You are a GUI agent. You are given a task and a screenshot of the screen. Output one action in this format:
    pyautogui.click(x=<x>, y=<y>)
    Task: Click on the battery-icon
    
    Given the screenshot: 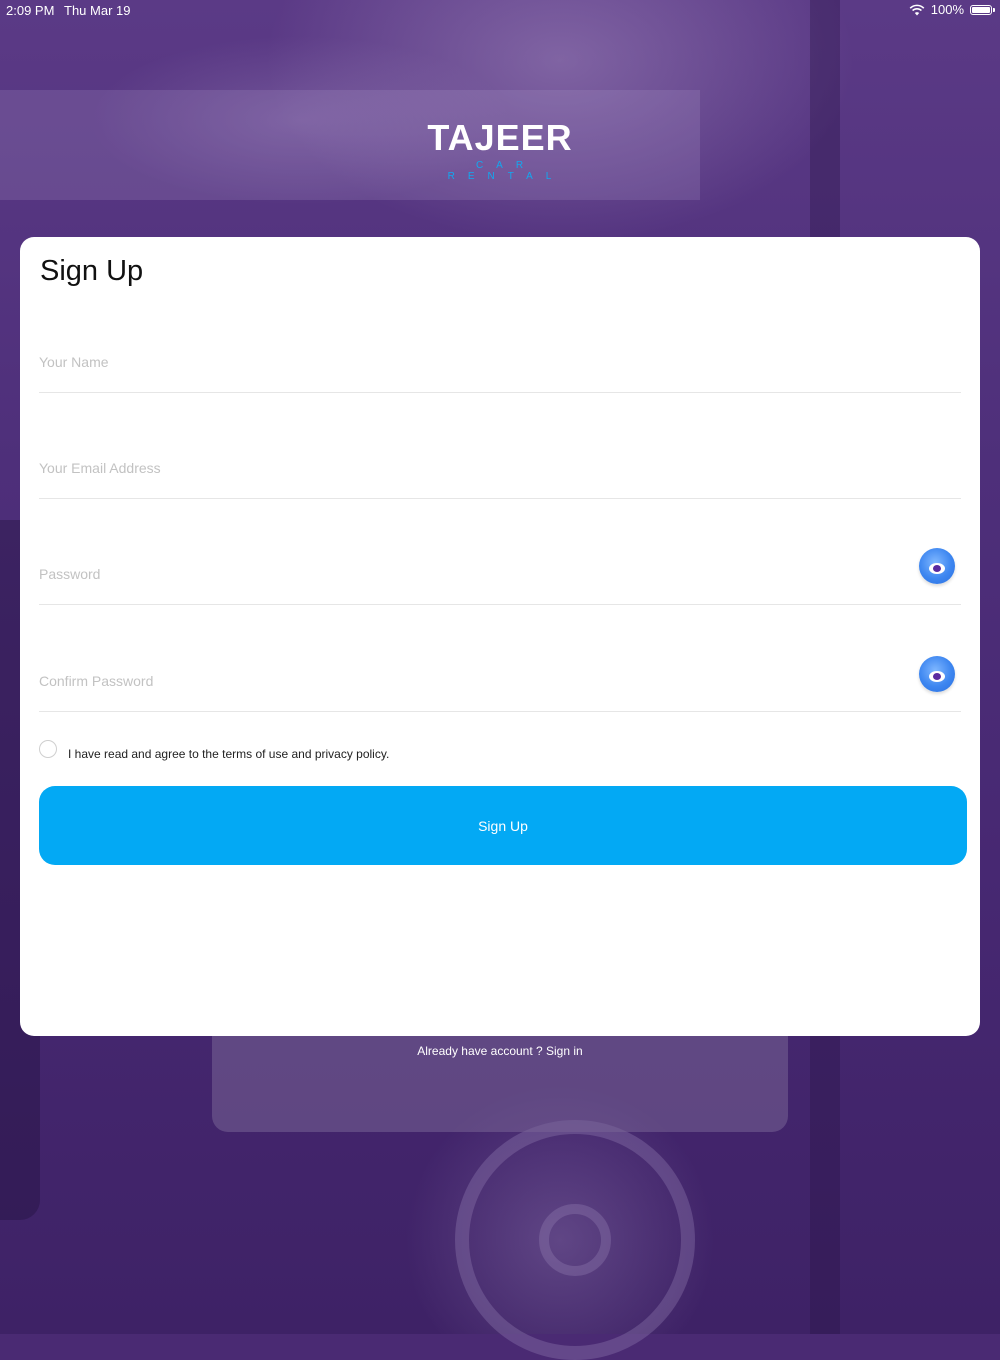 What is the action you would take?
    pyautogui.click(x=982, y=9)
    